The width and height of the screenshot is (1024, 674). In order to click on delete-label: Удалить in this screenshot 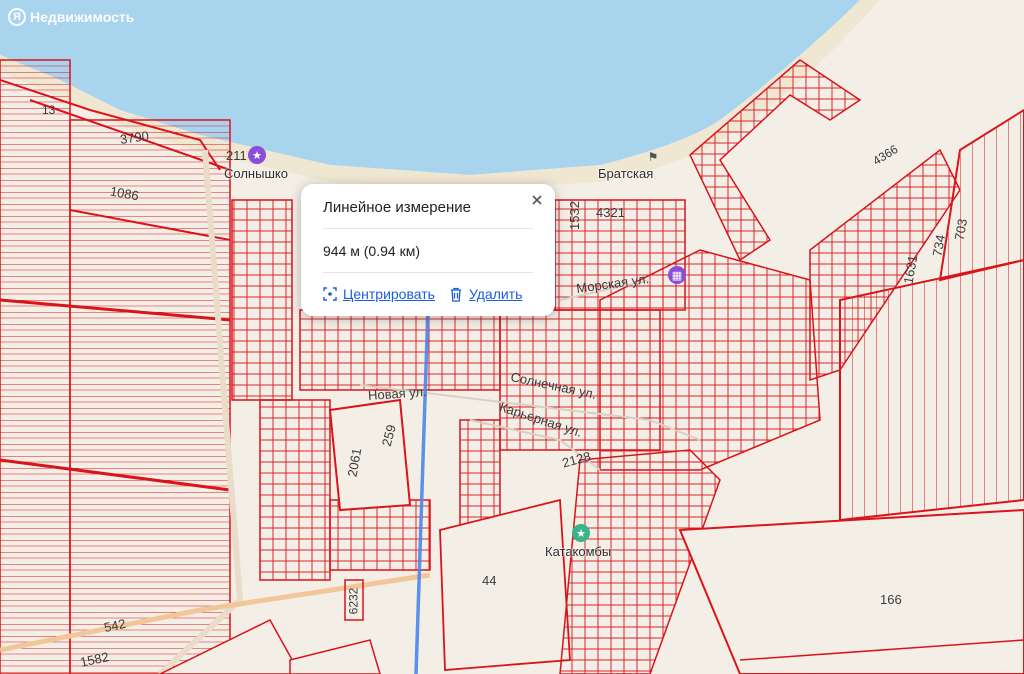, I will do `click(495, 294)`.